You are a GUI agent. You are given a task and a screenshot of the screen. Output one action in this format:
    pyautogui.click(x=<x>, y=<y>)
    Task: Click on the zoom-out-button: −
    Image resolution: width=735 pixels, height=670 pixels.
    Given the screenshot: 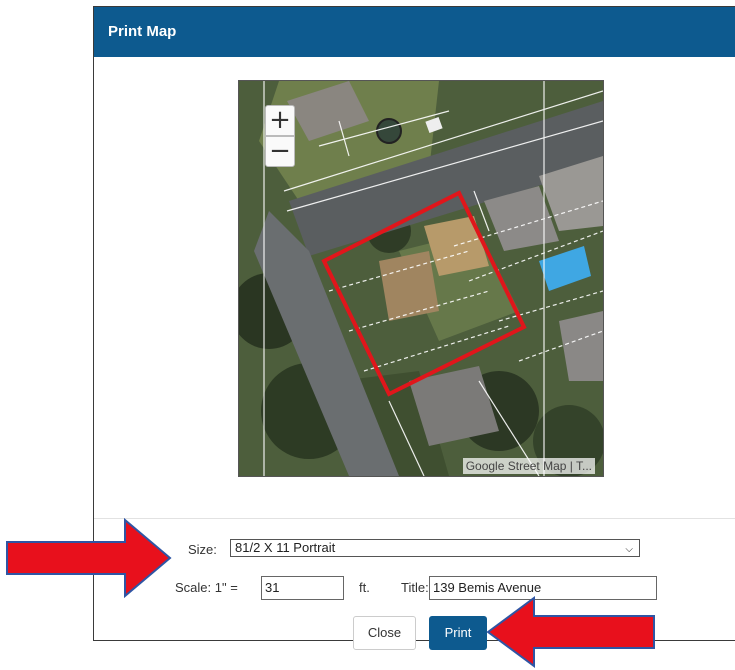 What is the action you would take?
    pyautogui.click(x=280, y=151)
    